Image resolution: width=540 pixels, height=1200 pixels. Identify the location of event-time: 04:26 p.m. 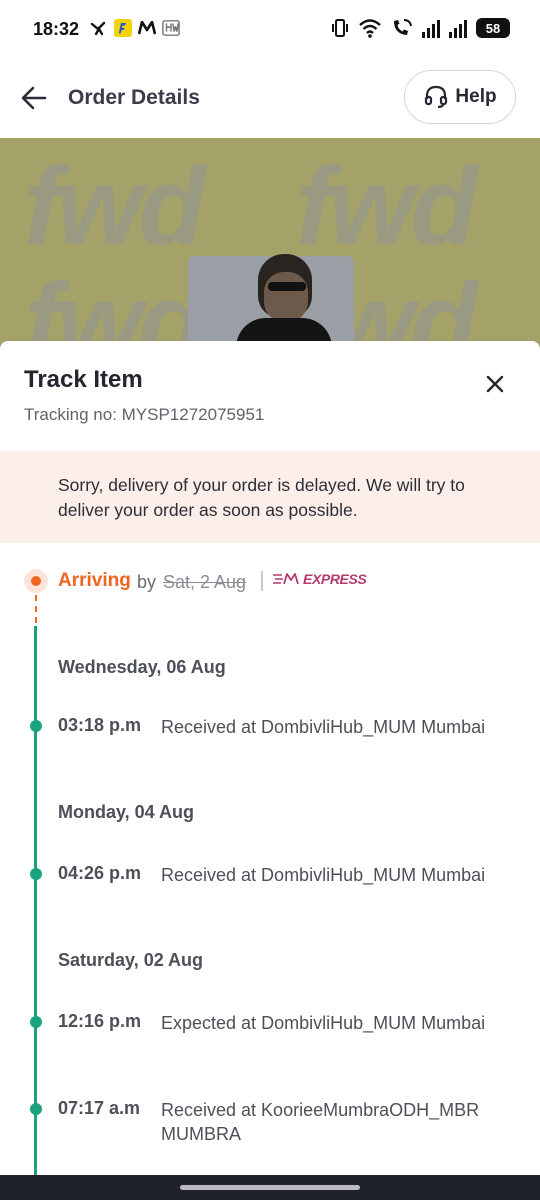
(100, 873).